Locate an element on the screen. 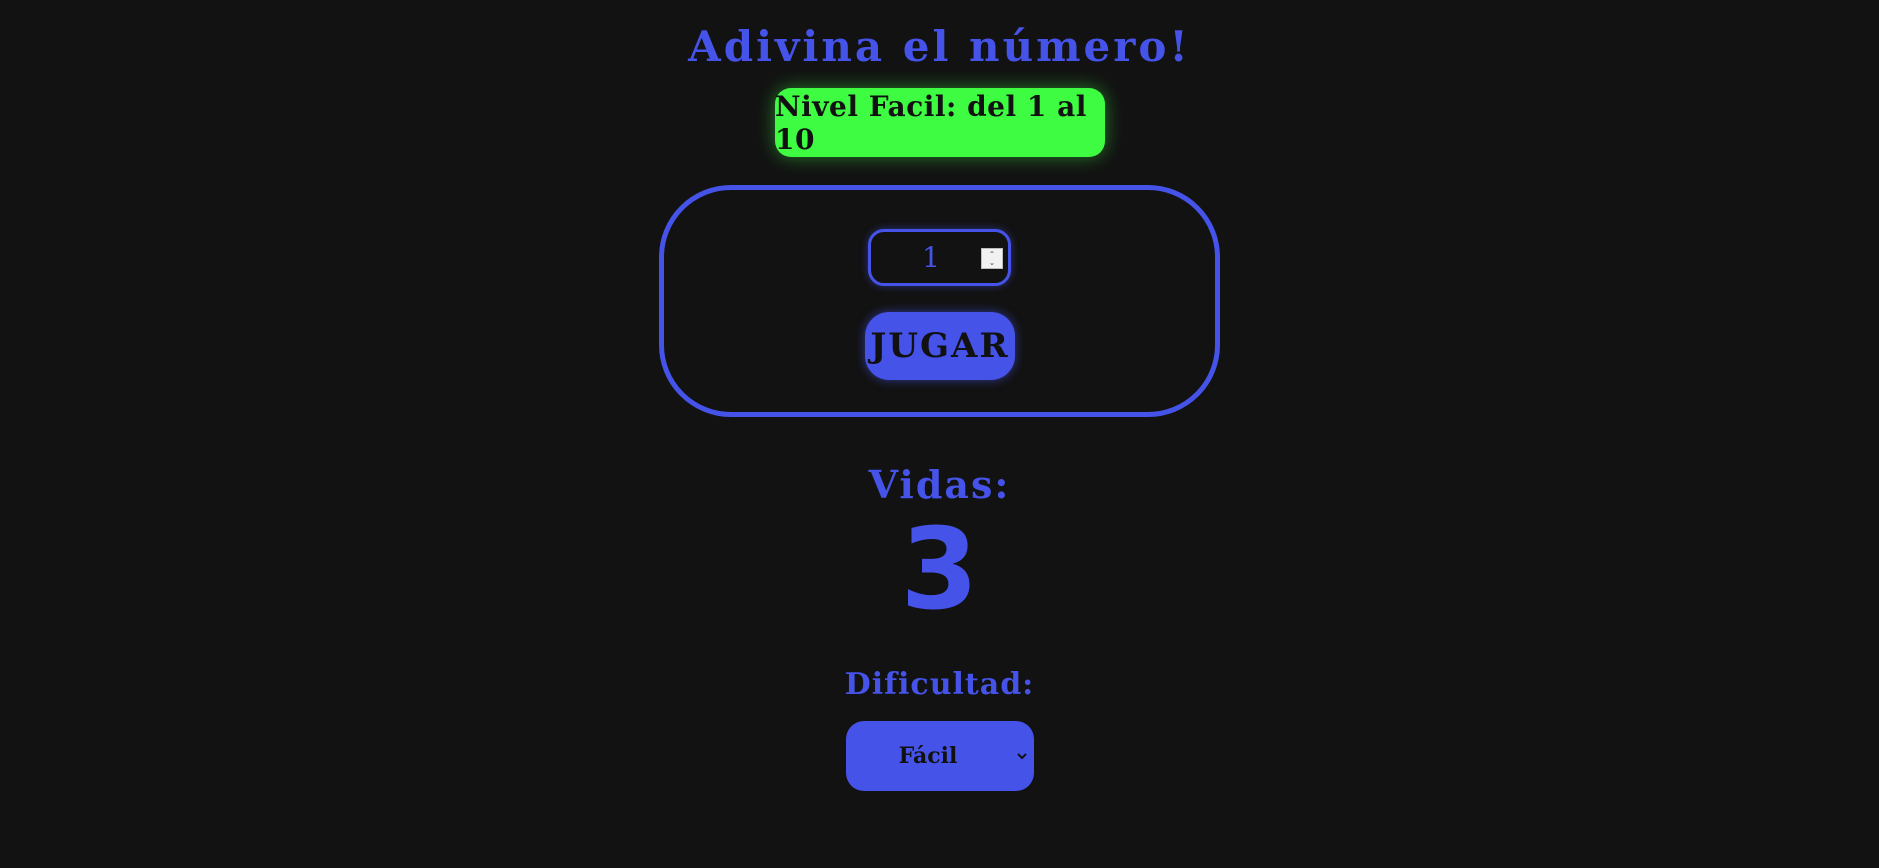 The width and height of the screenshot is (1879, 868). spinner-down-icon: ⌄ is located at coordinates (992, 262).